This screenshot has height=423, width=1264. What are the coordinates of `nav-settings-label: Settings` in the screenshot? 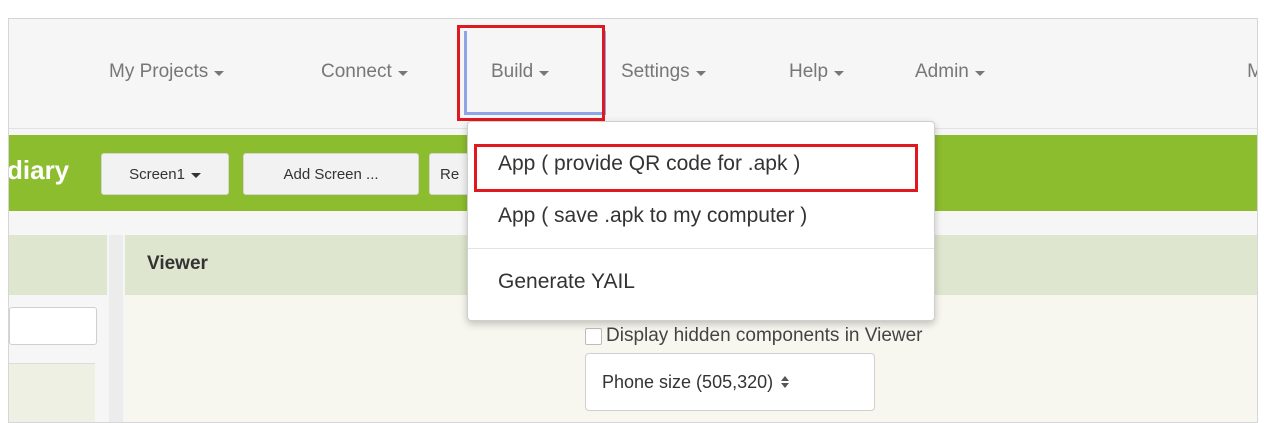 It's located at (655, 71).